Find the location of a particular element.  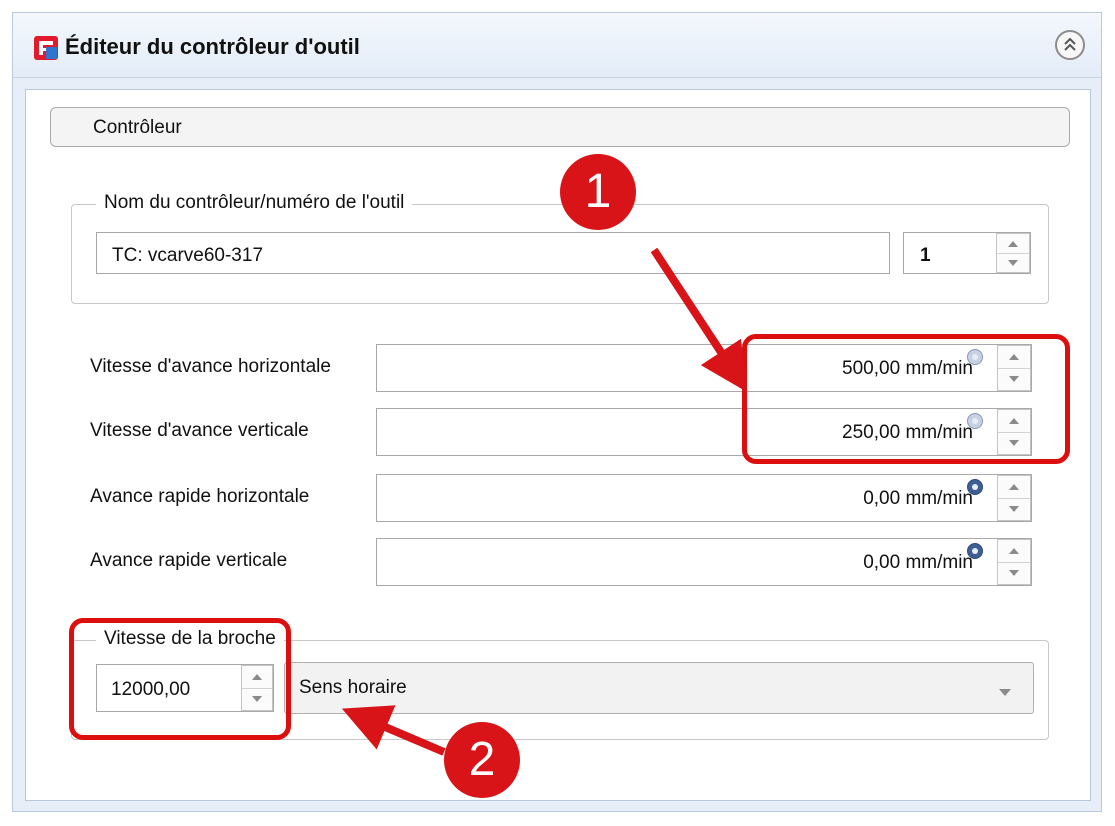

feed-label-horizontal: Vitesse d'avance horizontale is located at coordinates (210, 366).